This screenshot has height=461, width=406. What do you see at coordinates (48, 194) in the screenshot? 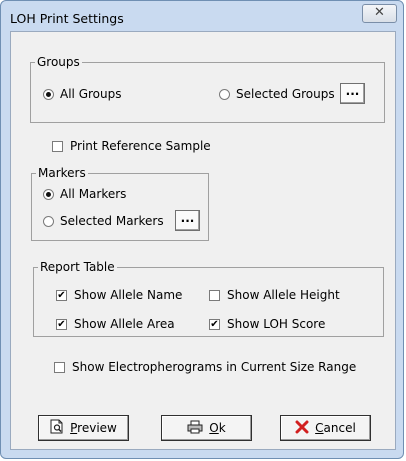
I see `all-markers-radio-indicator` at bounding box center [48, 194].